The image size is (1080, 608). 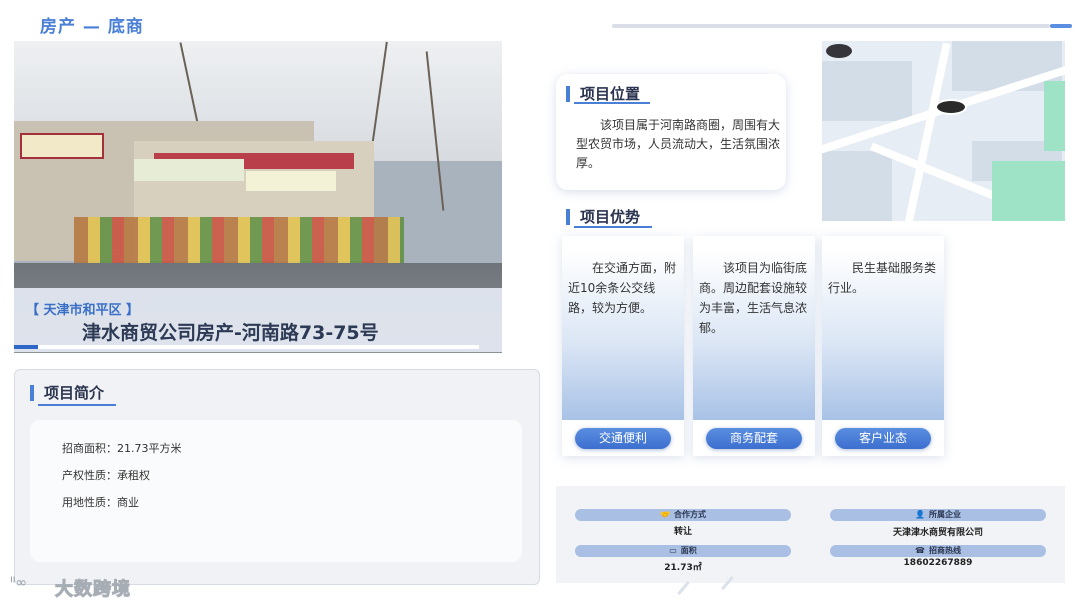 What do you see at coordinates (67, 393) in the screenshot?
I see `intro-section-title: 项目简介` at bounding box center [67, 393].